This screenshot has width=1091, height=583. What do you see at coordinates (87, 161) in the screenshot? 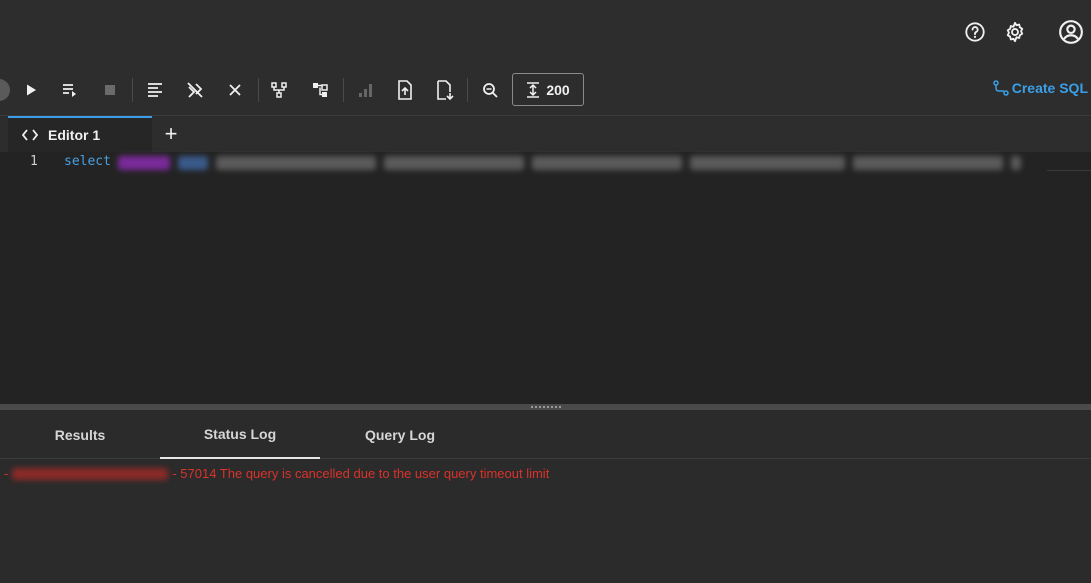
I see `sql-keyword: select` at bounding box center [87, 161].